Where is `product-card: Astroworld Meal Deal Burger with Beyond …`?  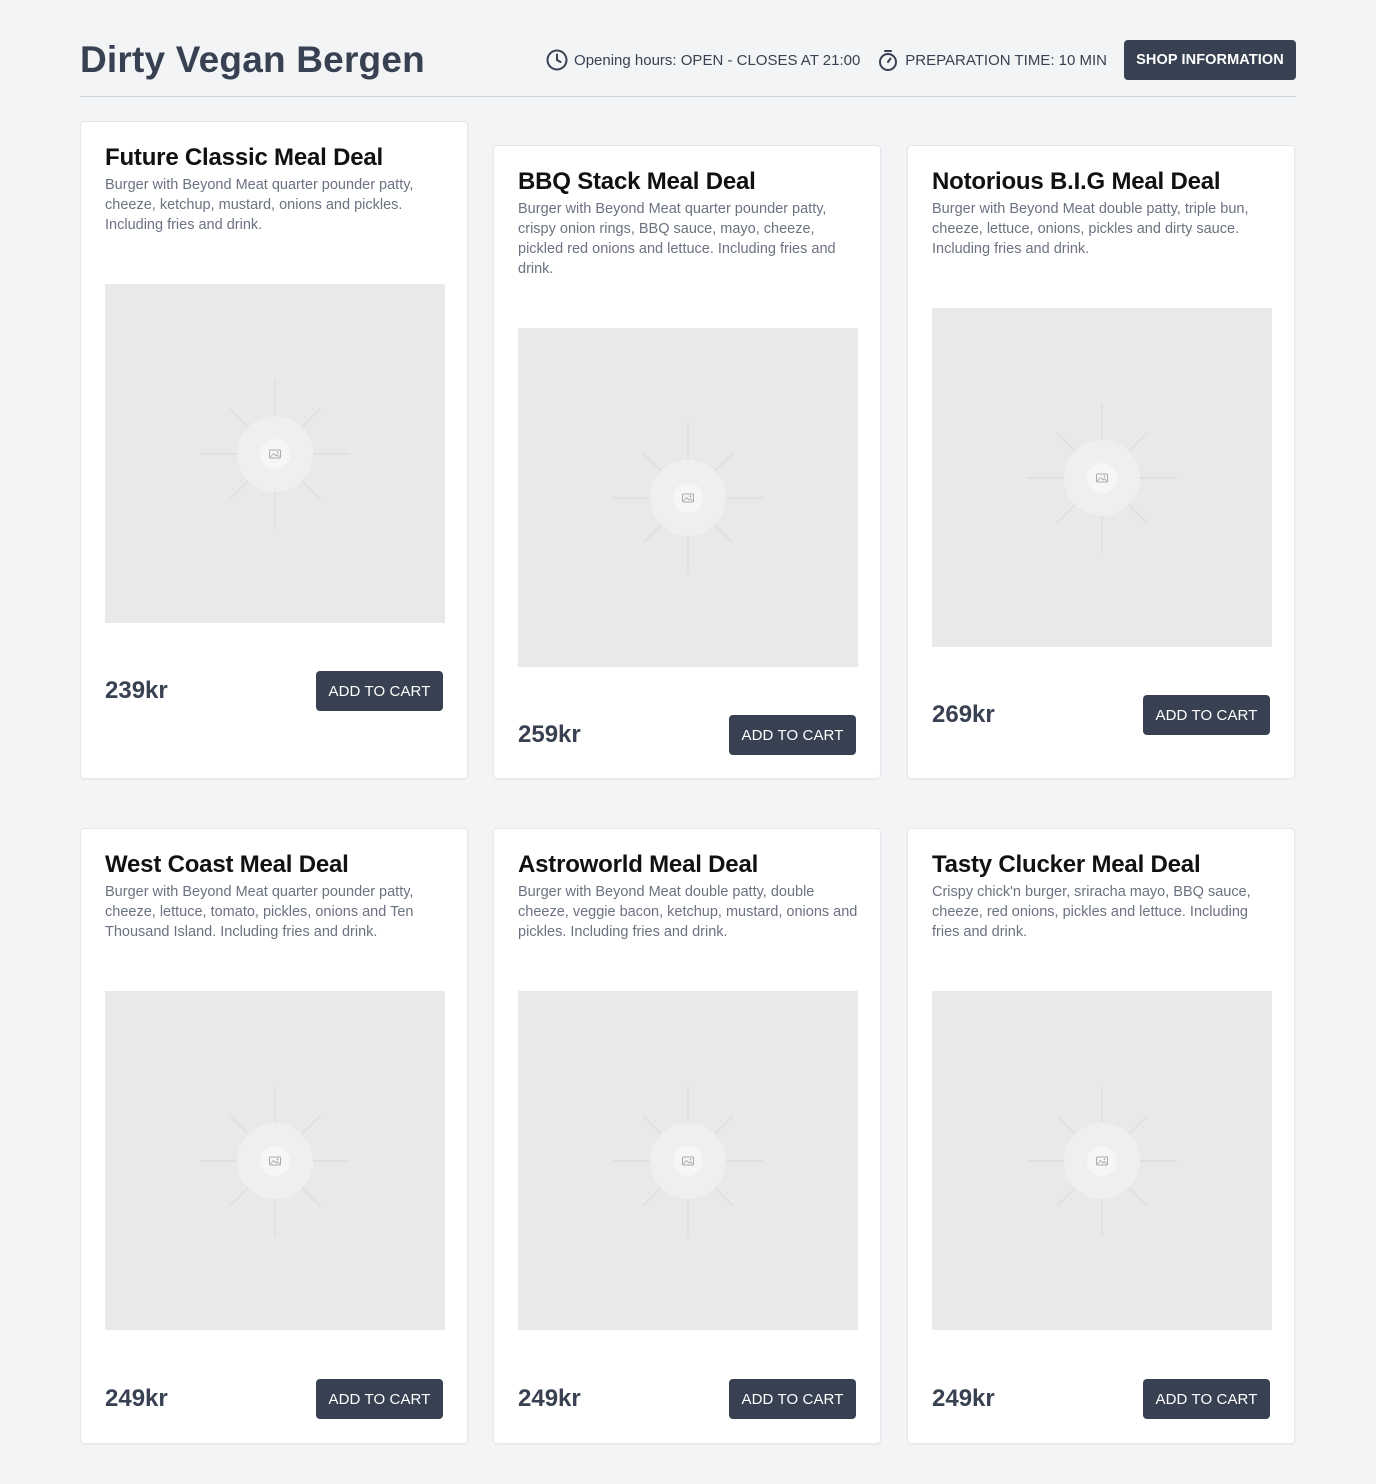
product-card: Astroworld Meal Deal Burger with Beyond … is located at coordinates (687, 1136).